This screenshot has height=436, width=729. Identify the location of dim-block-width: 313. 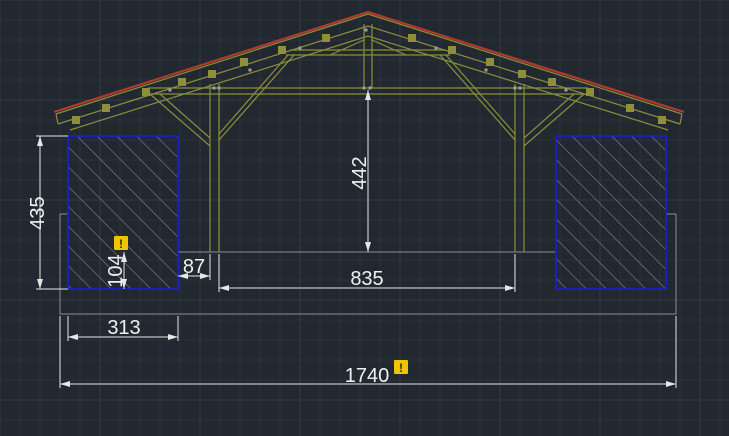
(123, 328).